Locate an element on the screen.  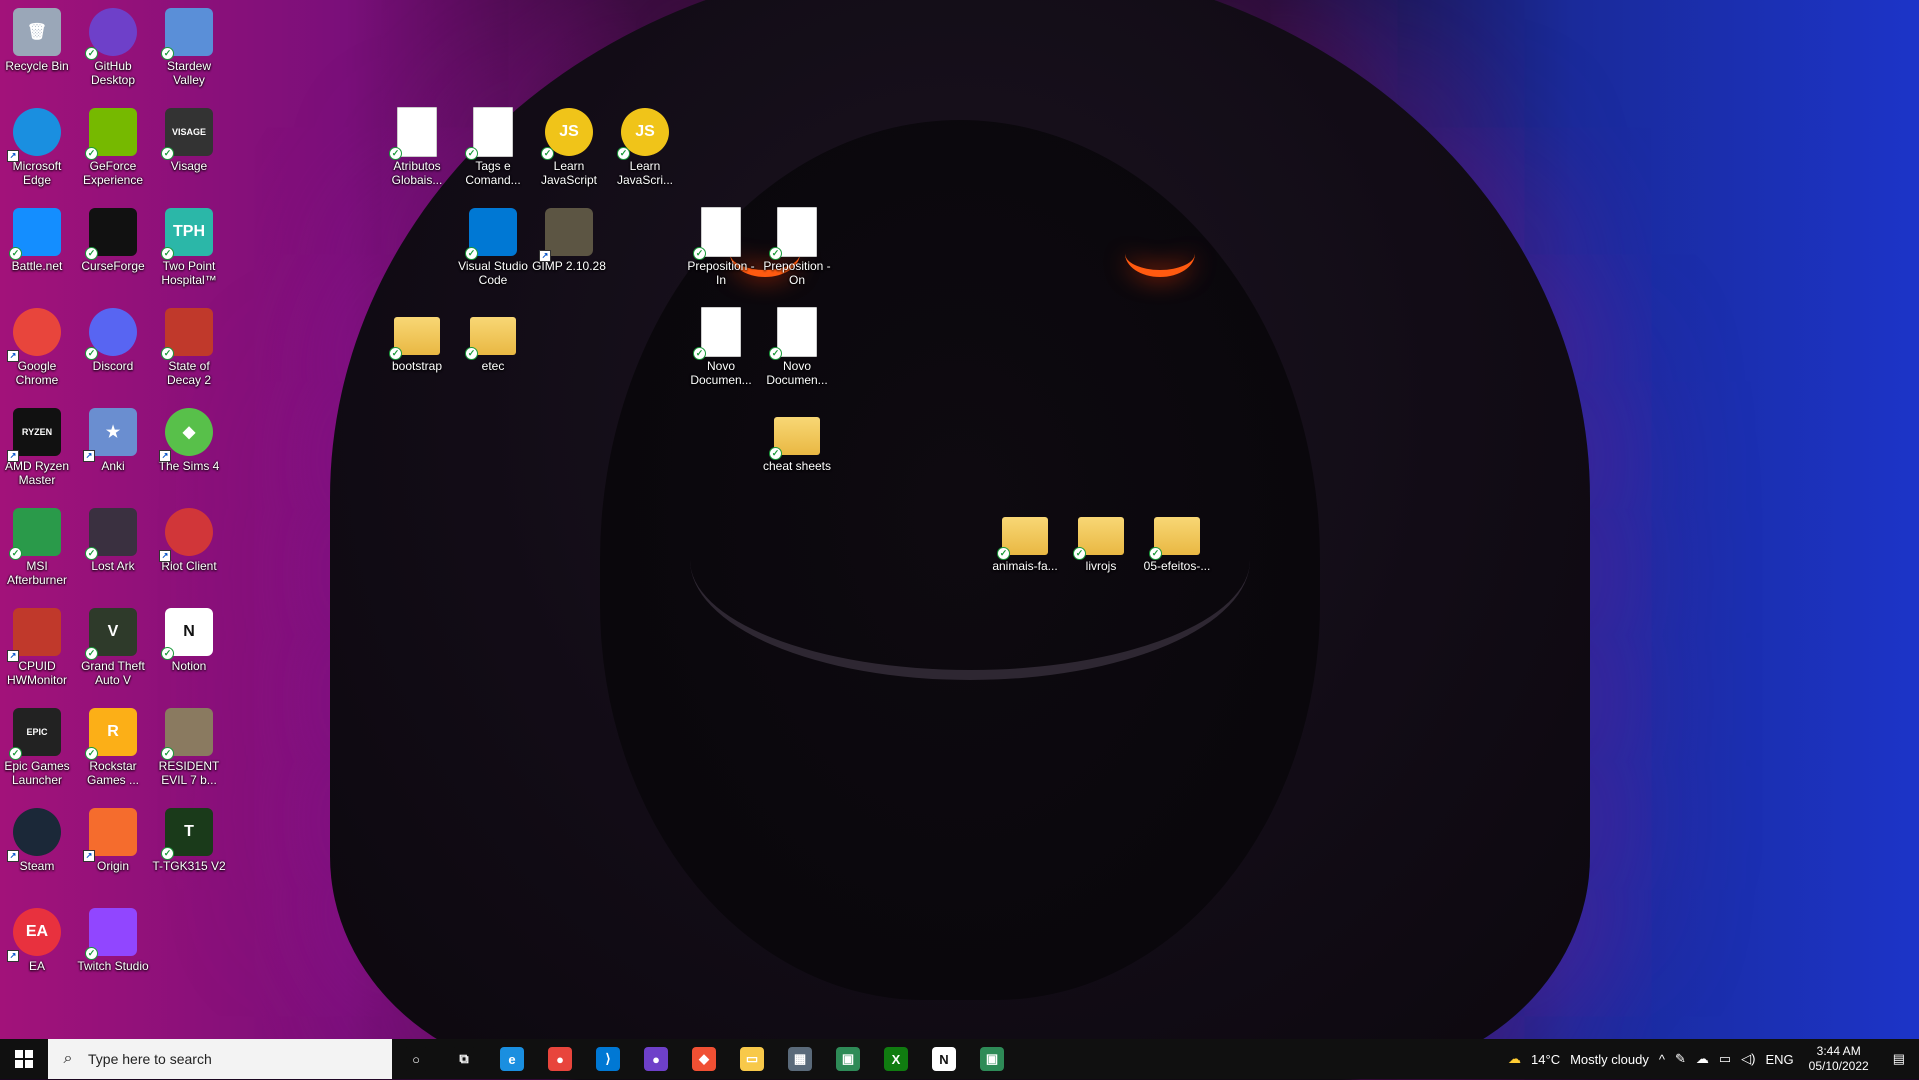
desktop-icon: ↗ Steam is located at coordinates (37, 840).